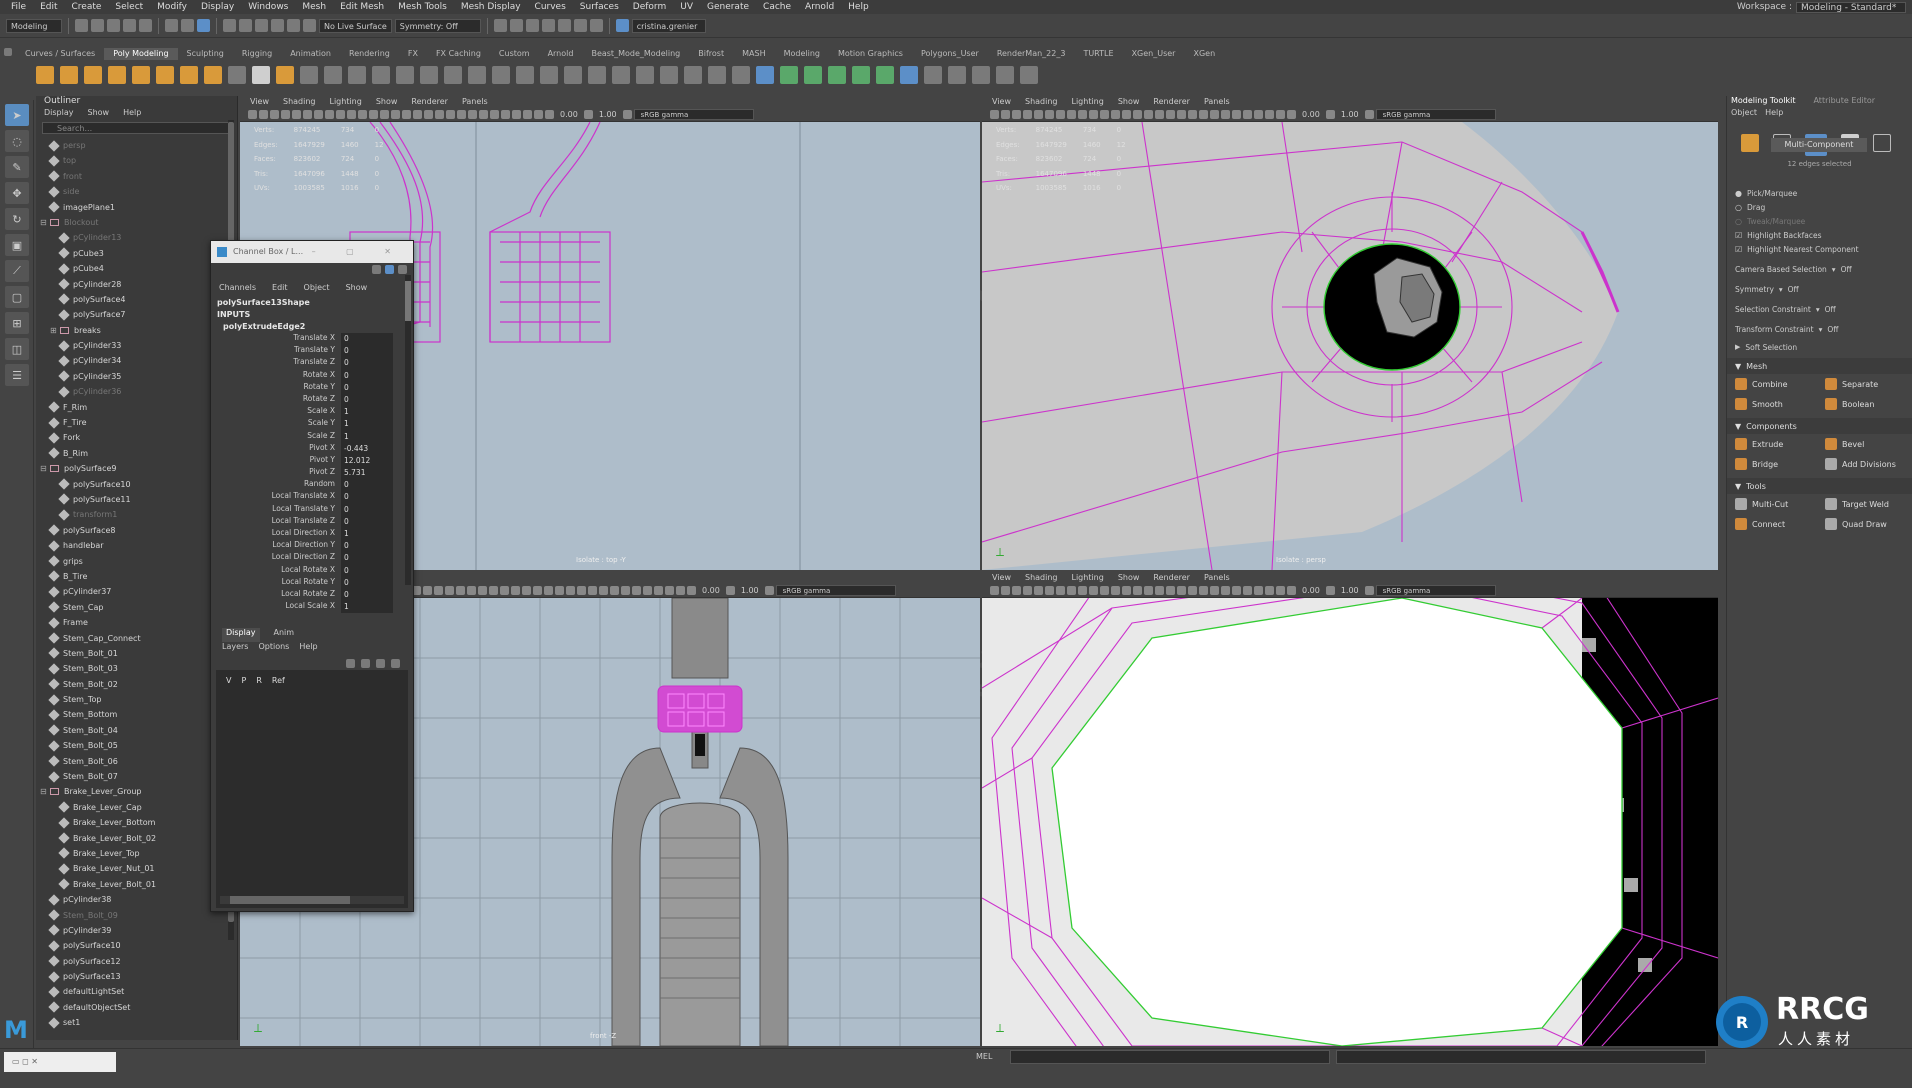 The image size is (1912, 1088). What do you see at coordinates (367, 461) in the screenshot?
I see `channel-value-field: 12.012` at bounding box center [367, 461].